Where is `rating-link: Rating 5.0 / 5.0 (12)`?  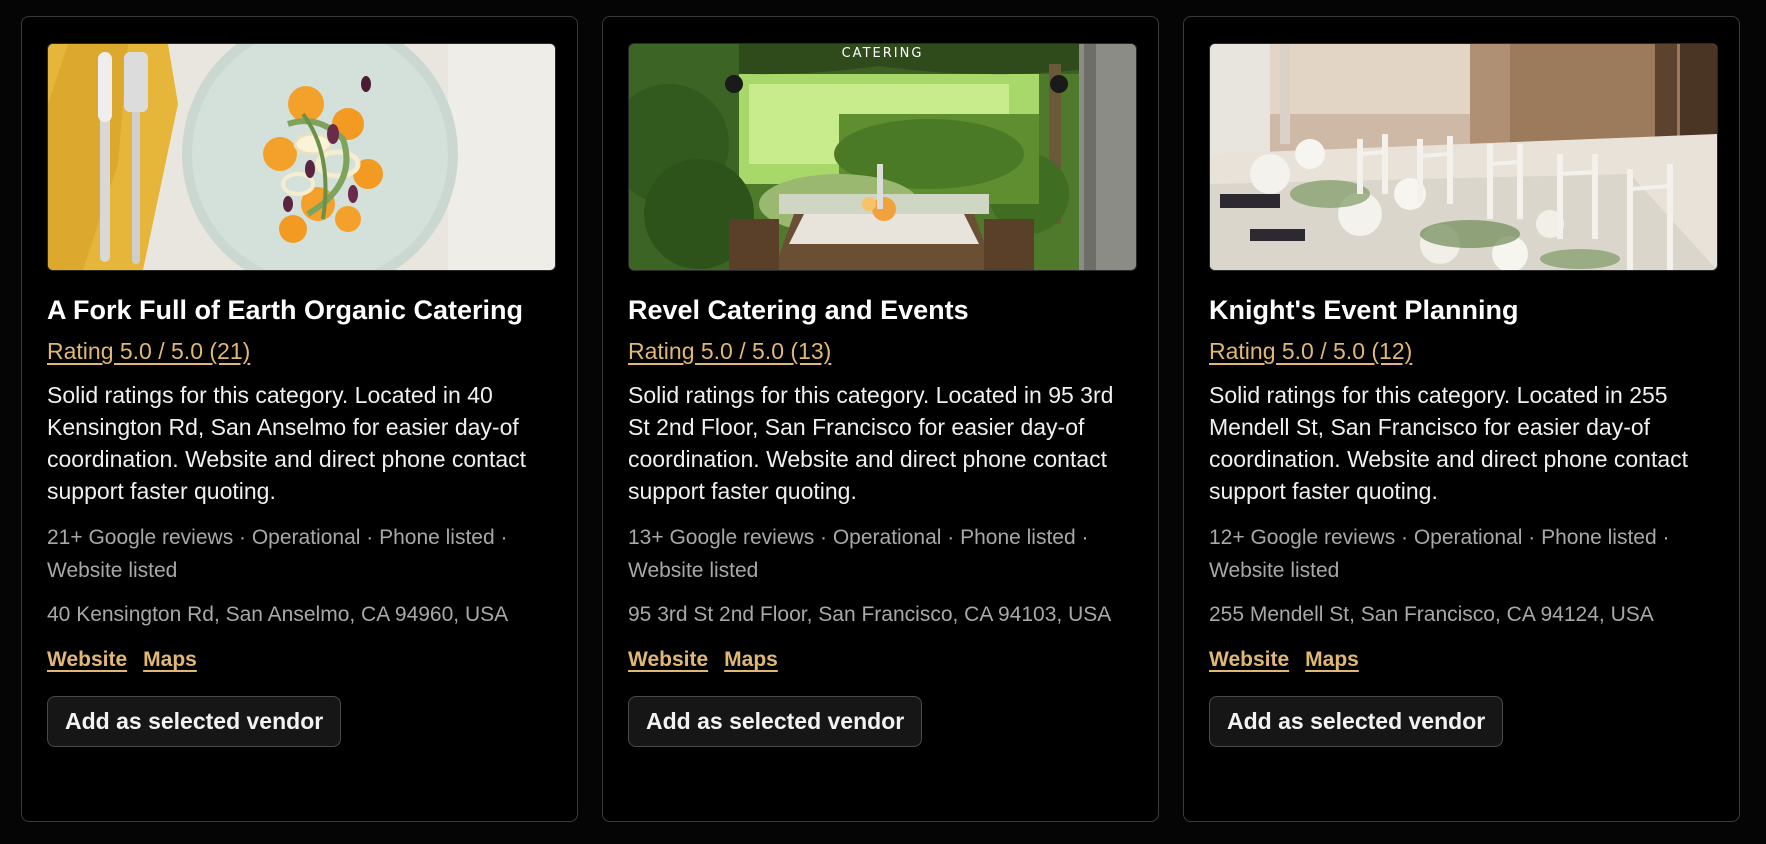 rating-link: Rating 5.0 / 5.0 (12) is located at coordinates (1310, 351).